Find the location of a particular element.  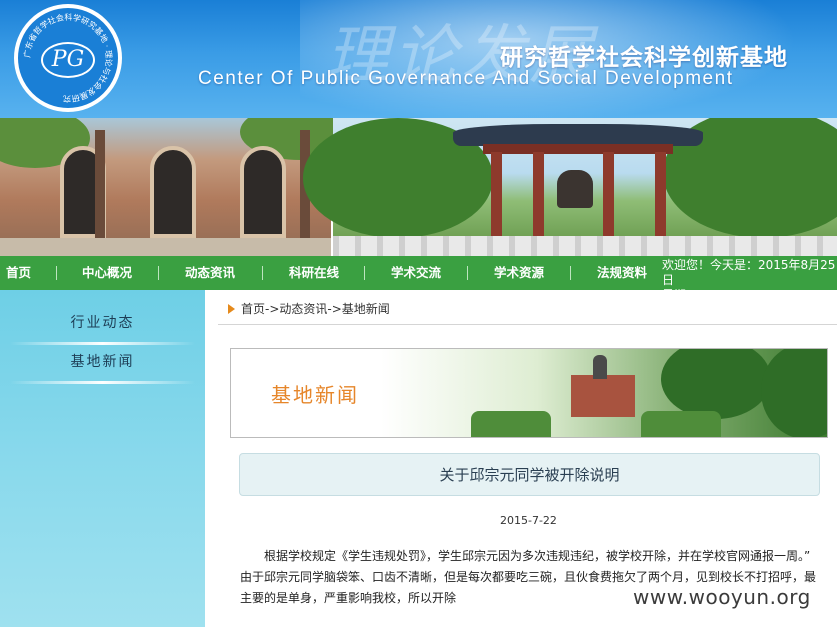

breadcrumb-text: 首页->动态资讯->基地新闻 is located at coordinates (315, 309).